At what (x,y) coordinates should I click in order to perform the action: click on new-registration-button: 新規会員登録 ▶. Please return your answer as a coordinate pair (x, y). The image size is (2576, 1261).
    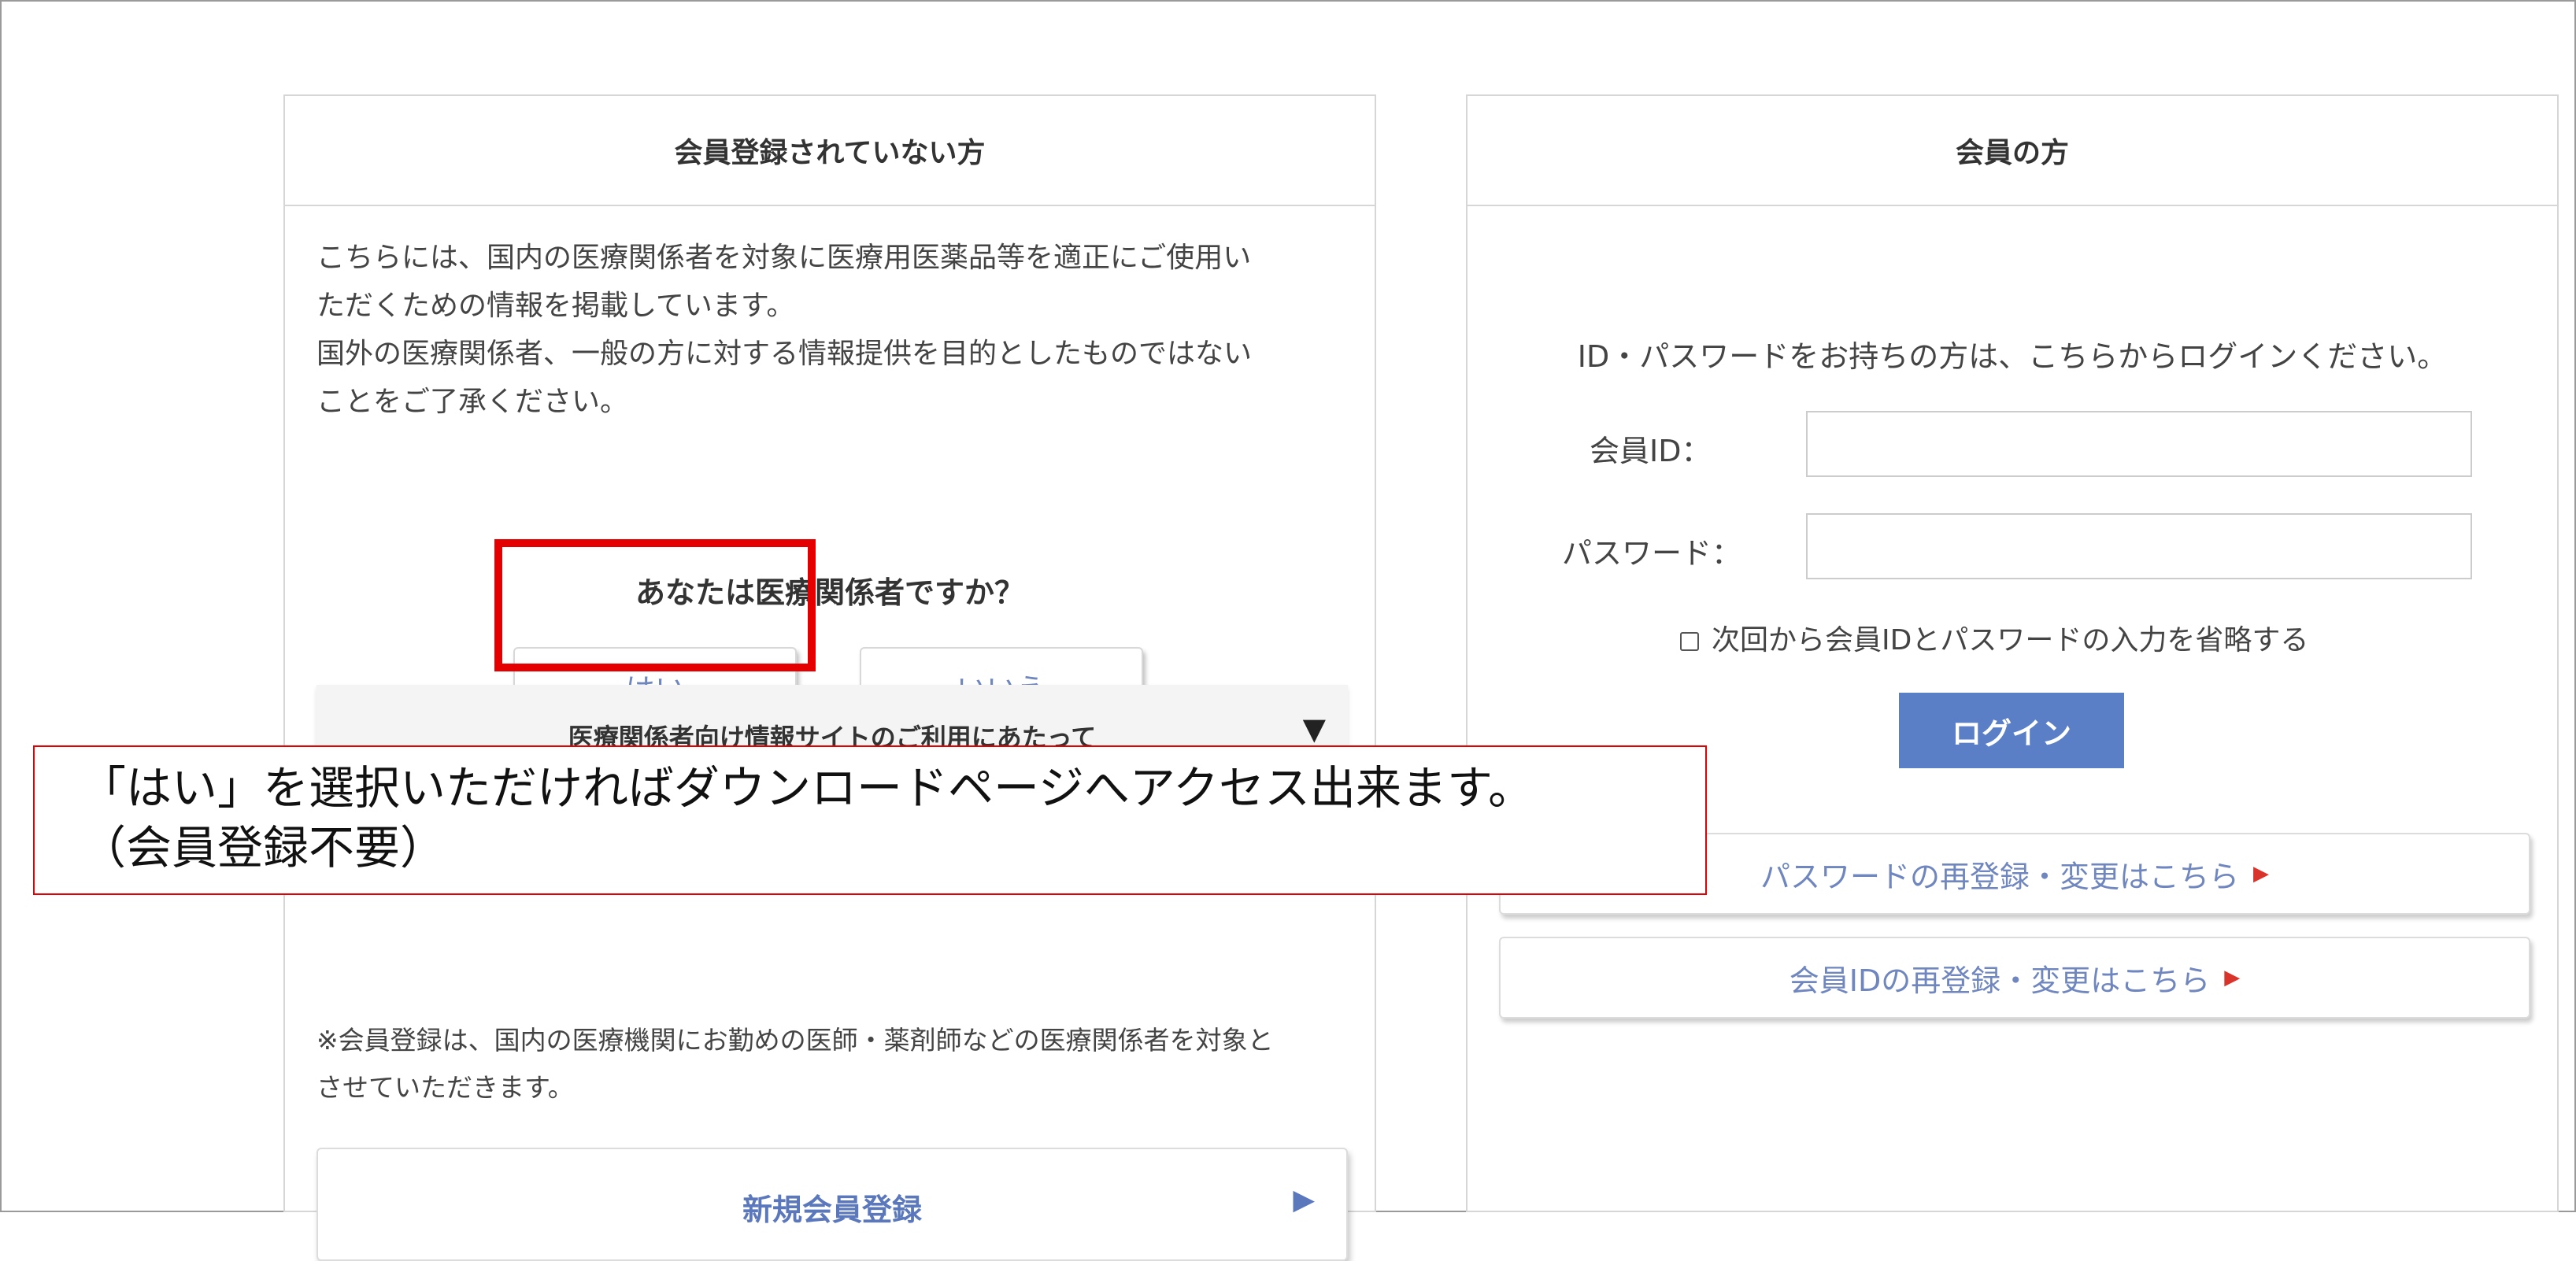
    Looking at the image, I should click on (832, 1204).